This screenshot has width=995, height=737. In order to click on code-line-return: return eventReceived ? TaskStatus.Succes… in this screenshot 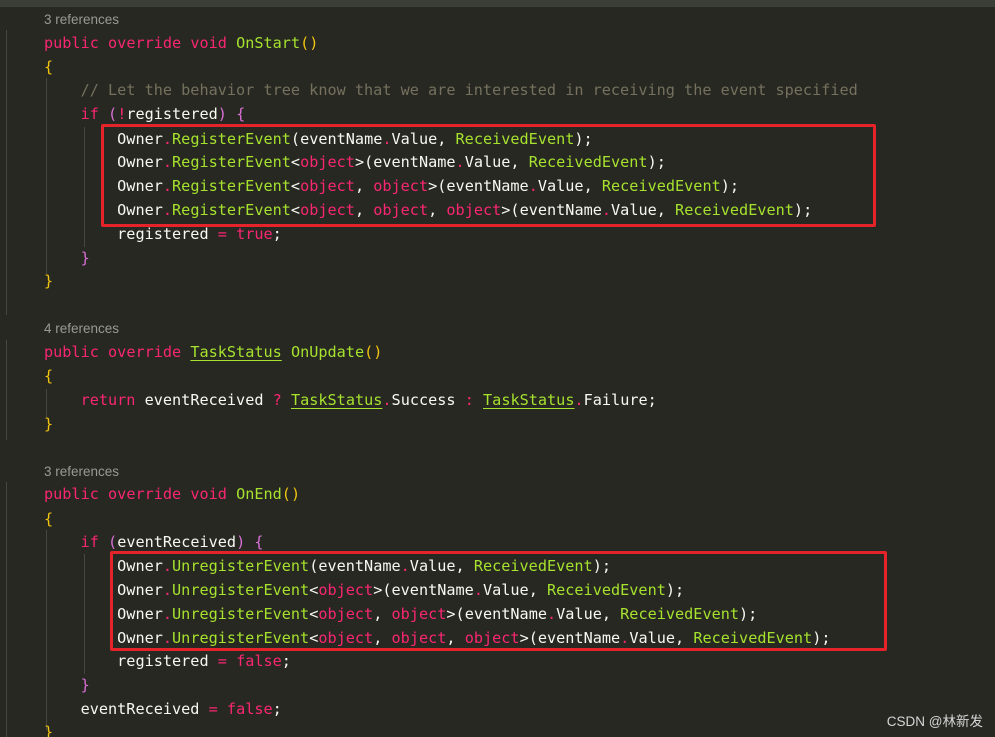, I will do `click(368, 400)`.